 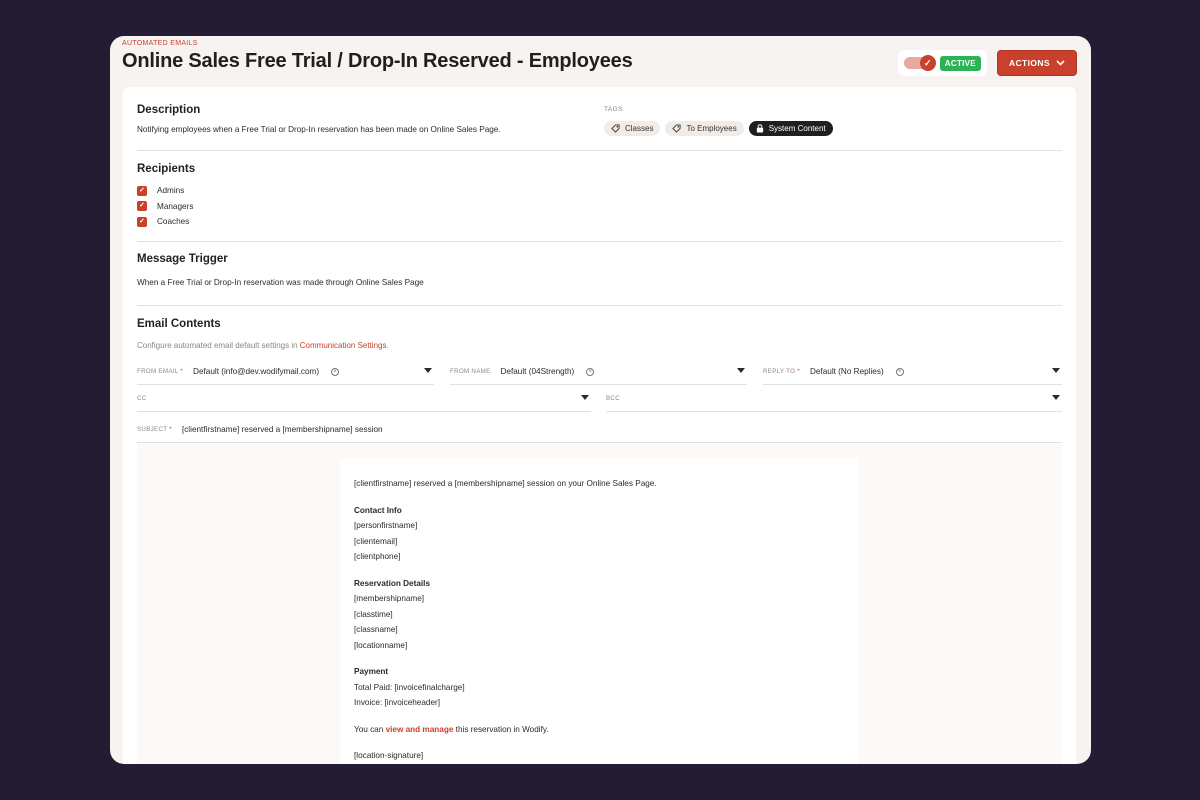 What do you see at coordinates (378, 510) in the screenshot?
I see `contact-heading: Contact Info` at bounding box center [378, 510].